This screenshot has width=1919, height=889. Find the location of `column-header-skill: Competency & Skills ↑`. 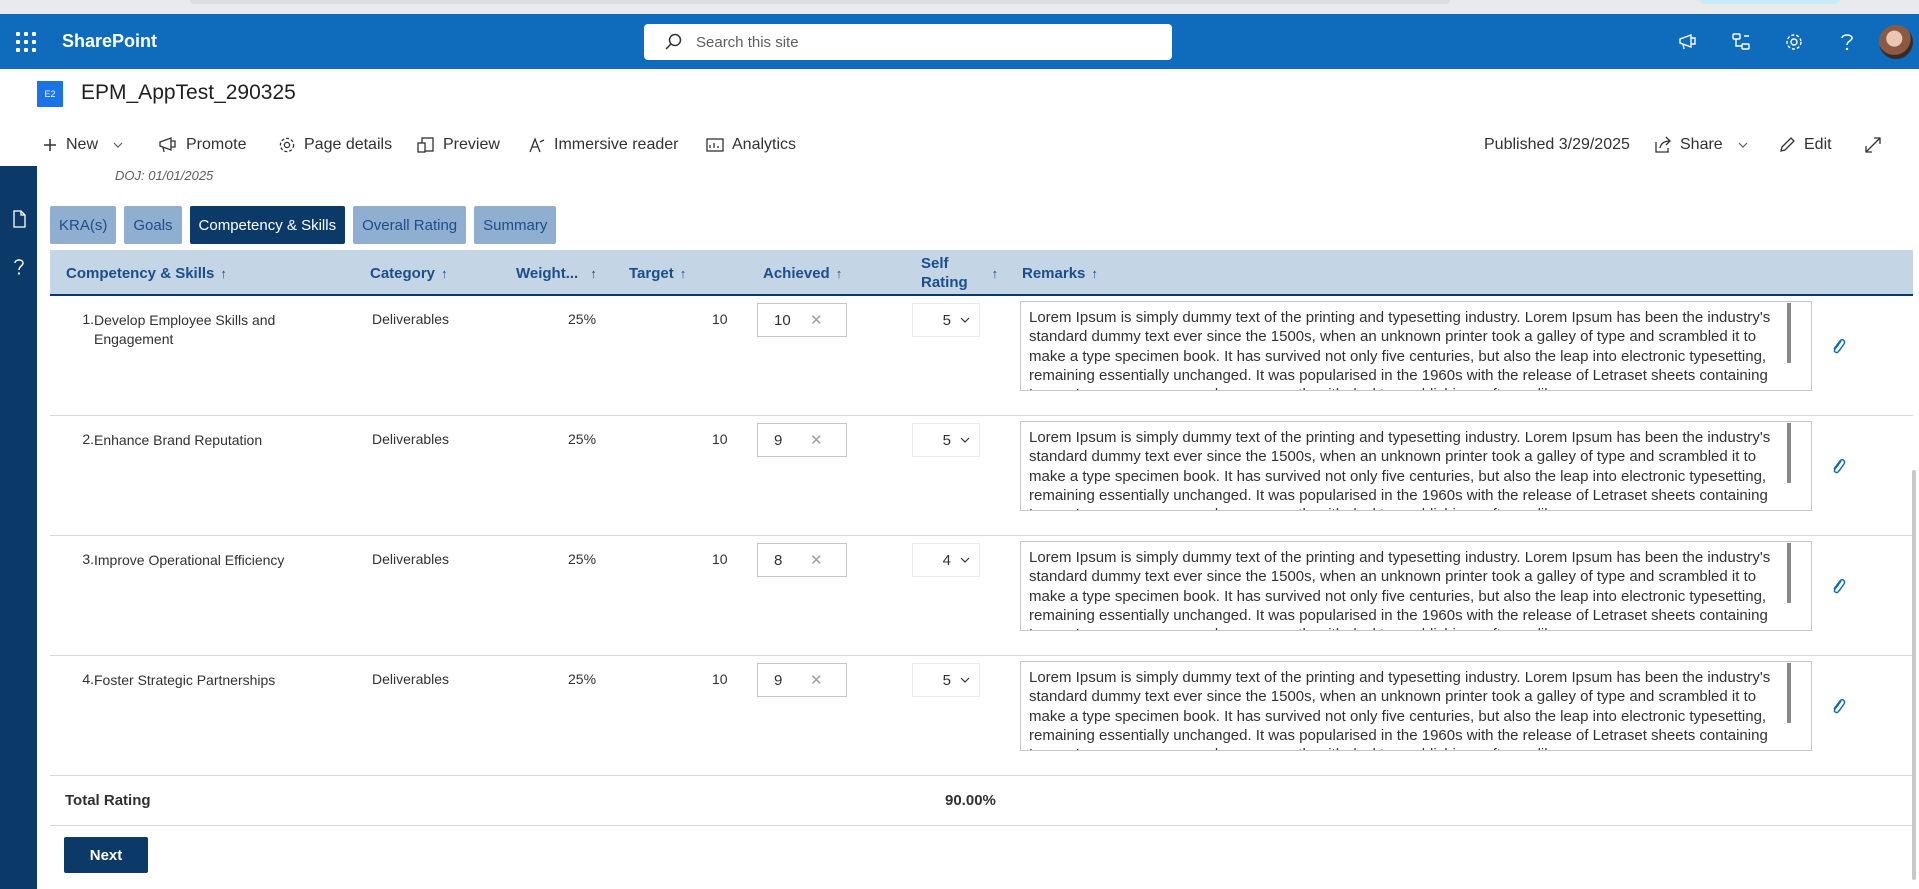

column-header-skill: Competency & Skills ↑ is located at coordinates (146, 273).